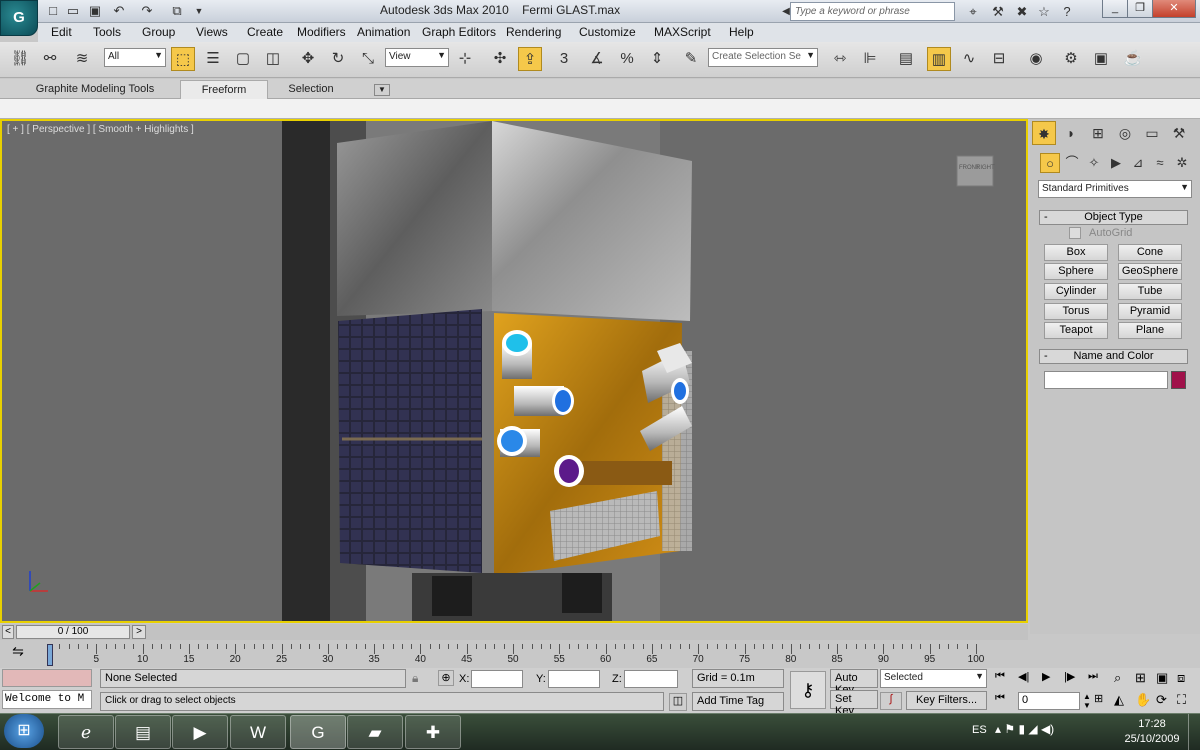  I want to click on 3dsmax-taskbar-icon: G, so click(318, 732).